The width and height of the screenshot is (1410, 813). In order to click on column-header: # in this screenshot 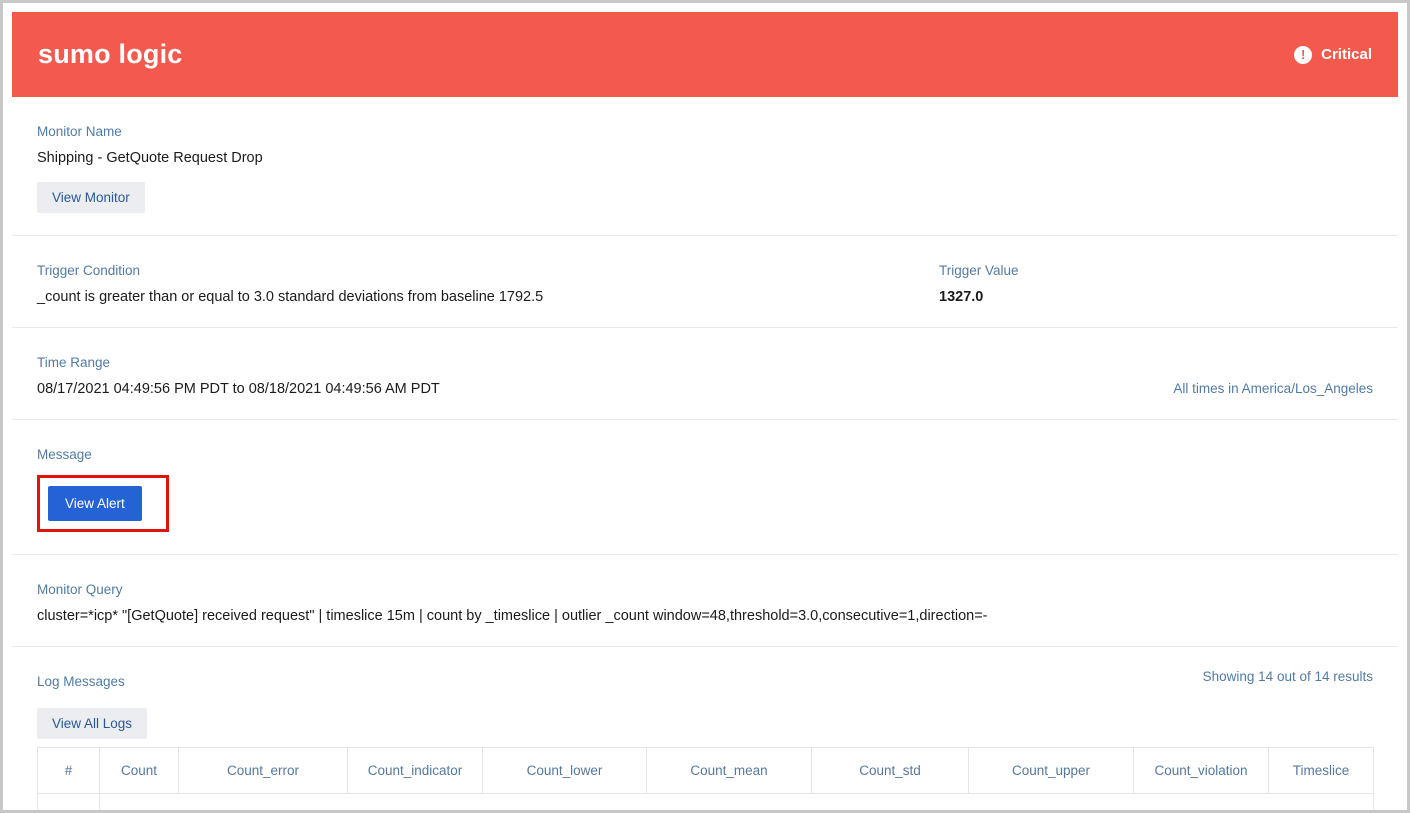, I will do `click(68, 770)`.